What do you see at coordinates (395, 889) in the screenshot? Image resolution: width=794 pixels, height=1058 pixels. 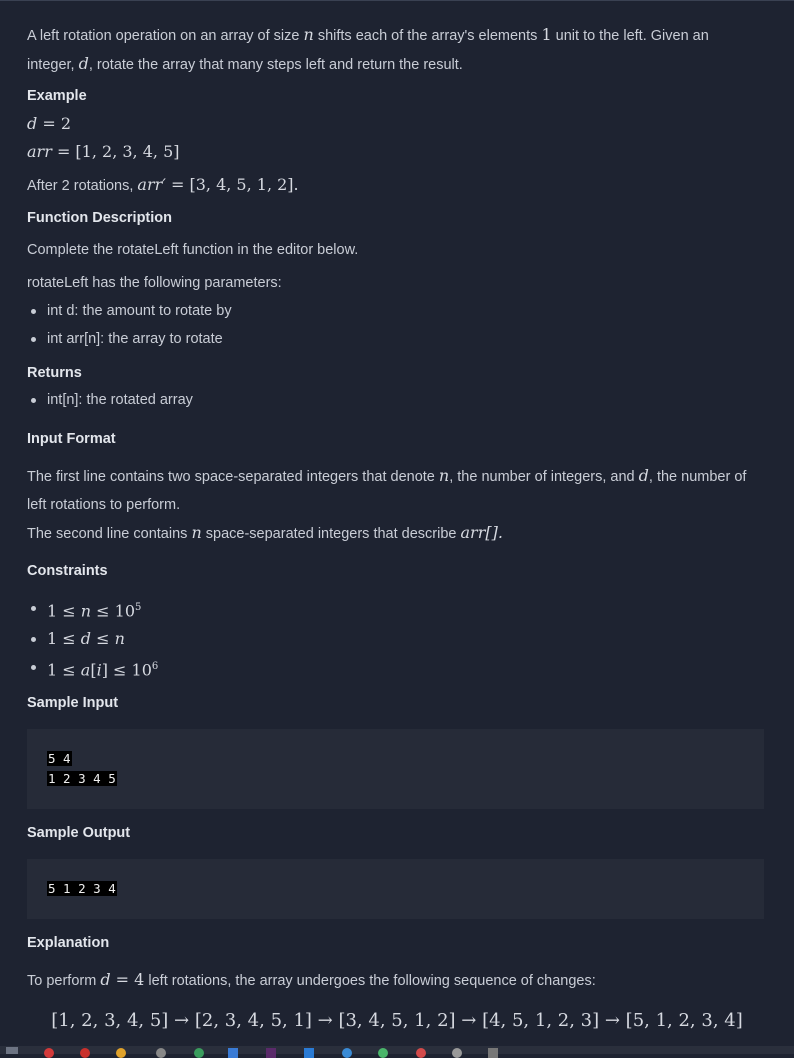 I see `sample-output-box: 5 1 2 3 4` at bounding box center [395, 889].